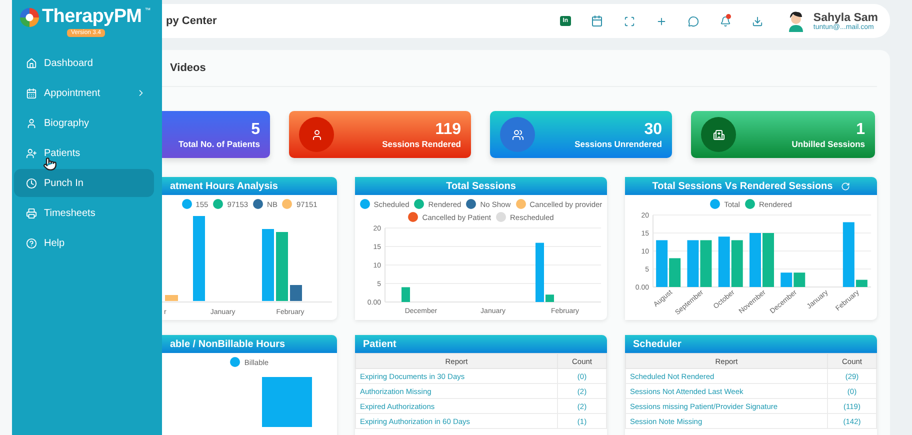  What do you see at coordinates (693, 21) in the screenshot?
I see `chat-icon` at bounding box center [693, 21].